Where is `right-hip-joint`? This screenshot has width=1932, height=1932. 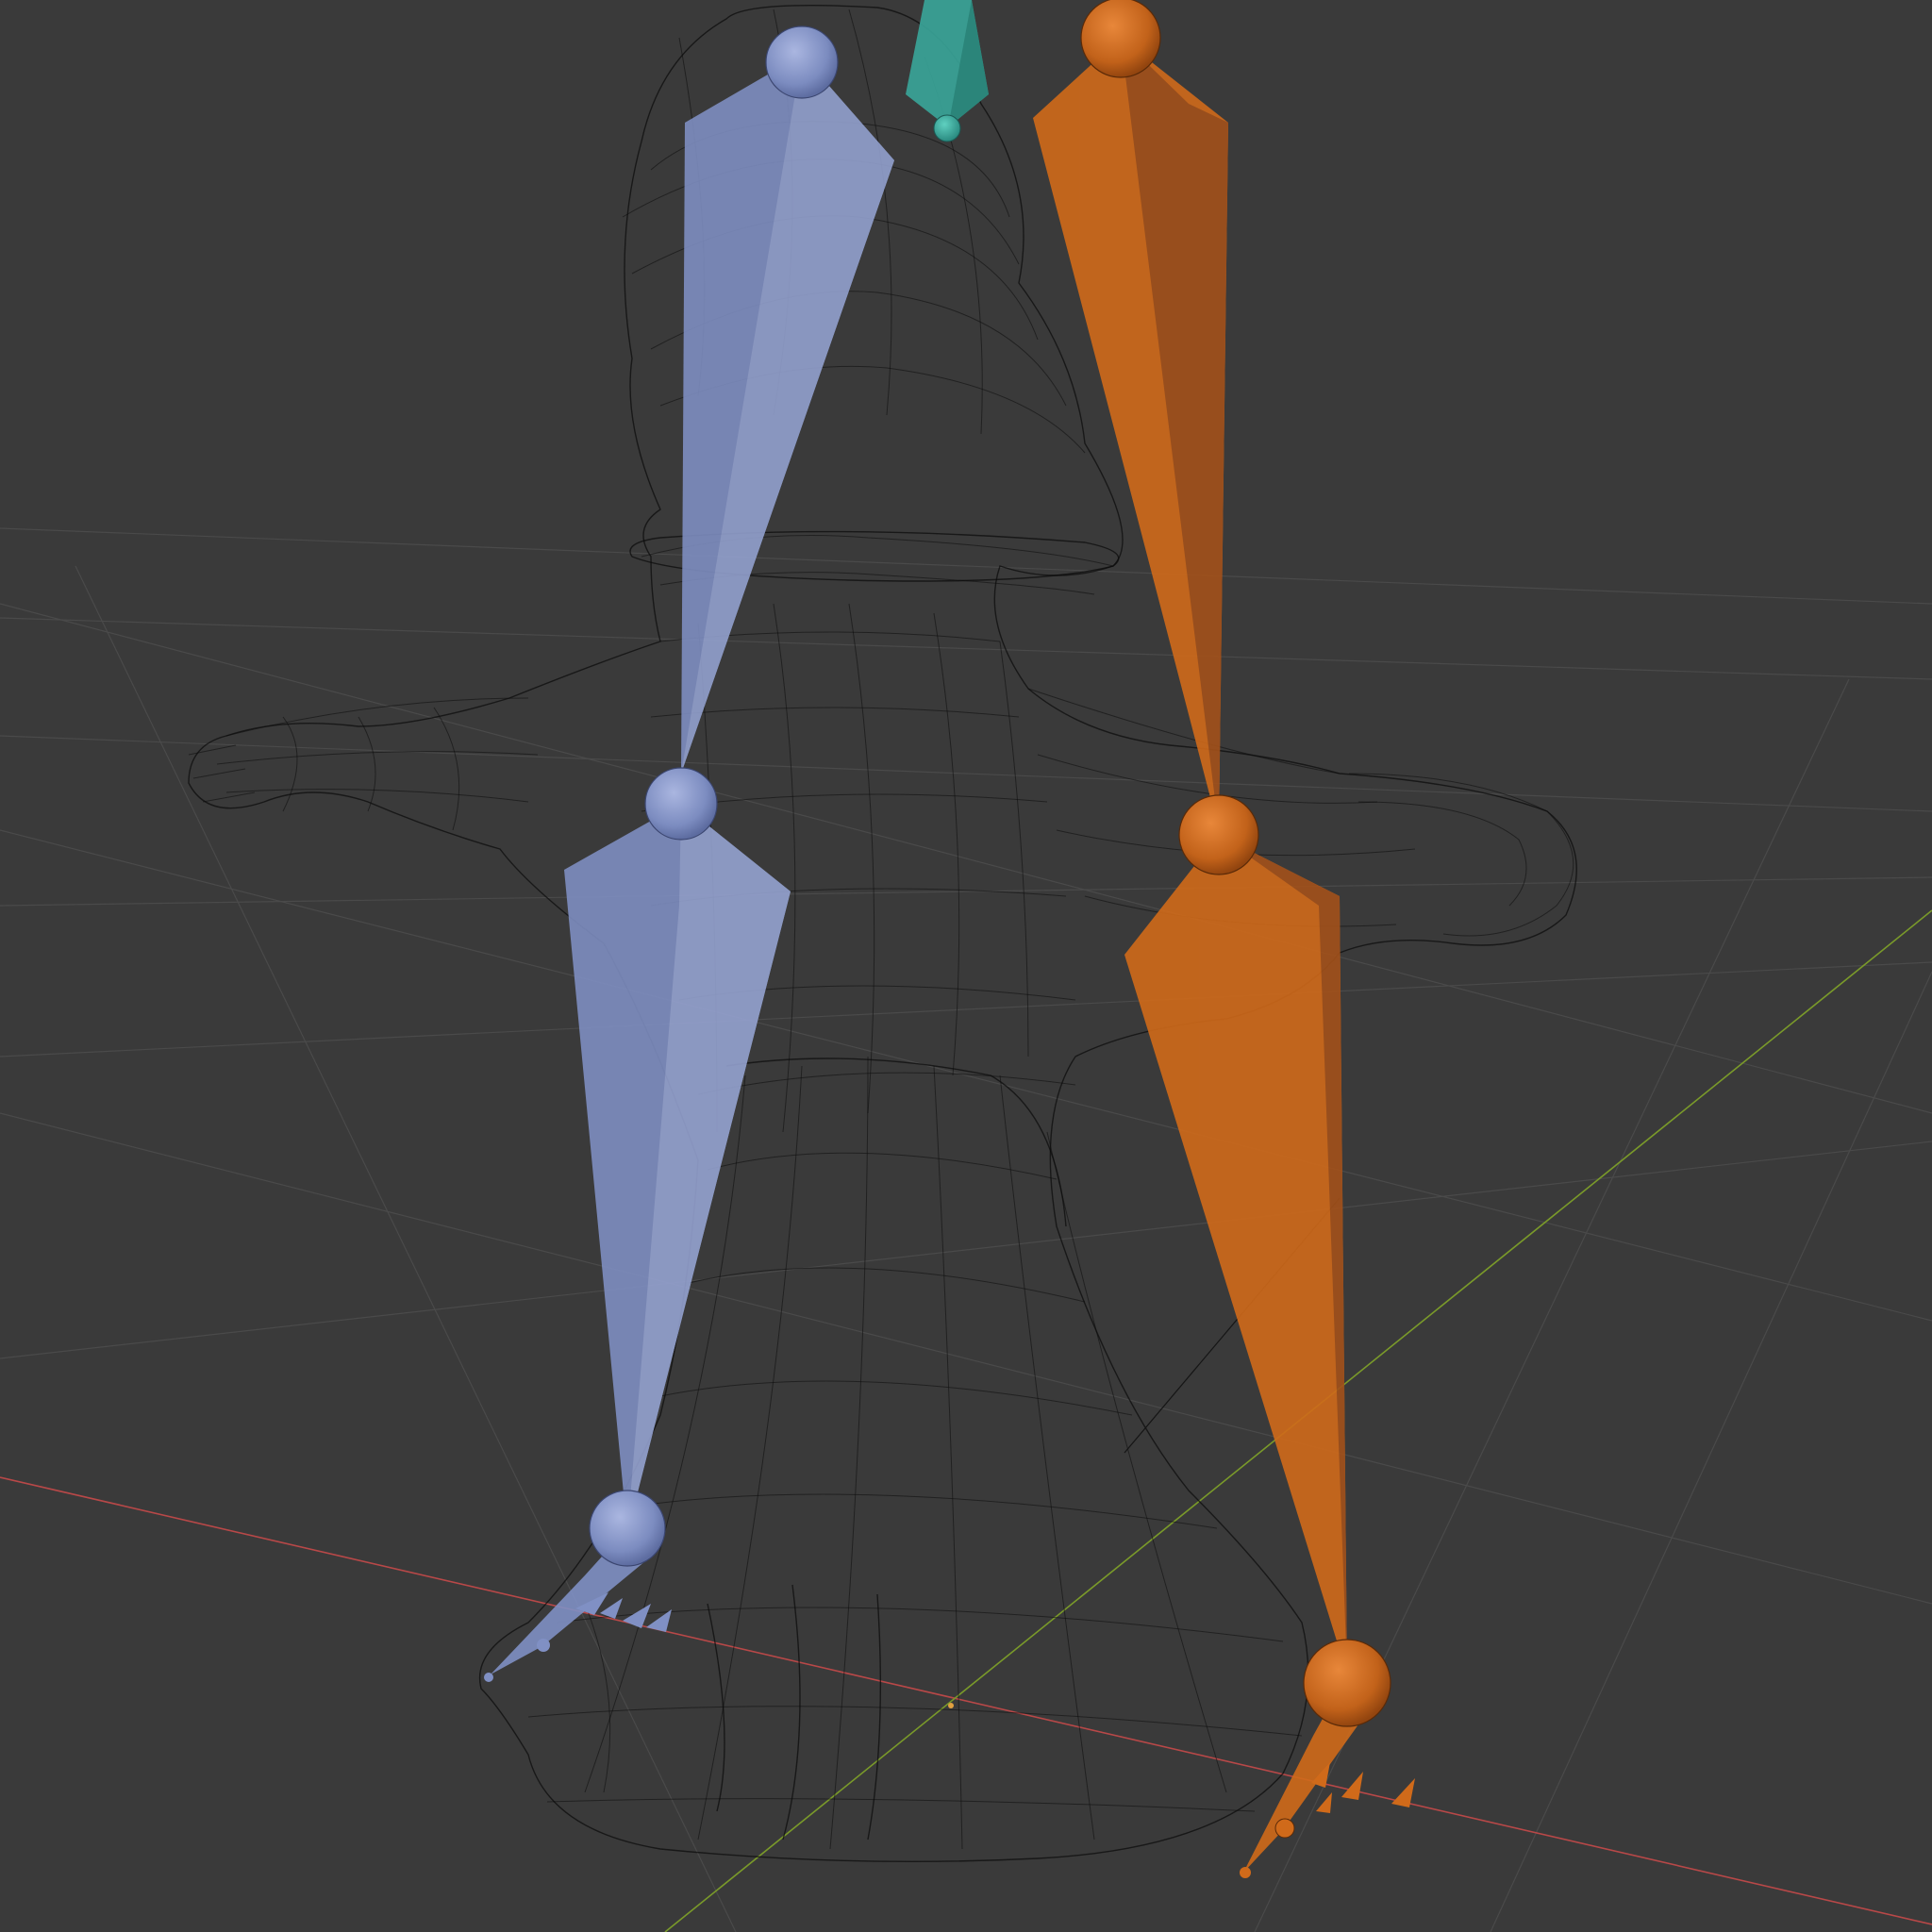
right-hip-joint is located at coordinates (1120, 39).